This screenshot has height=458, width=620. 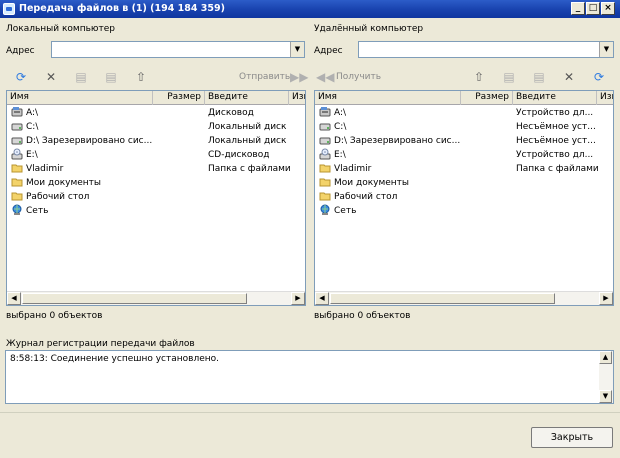 What do you see at coordinates (178, 49) in the screenshot?
I see `local-address-combo: ▼` at bounding box center [178, 49].